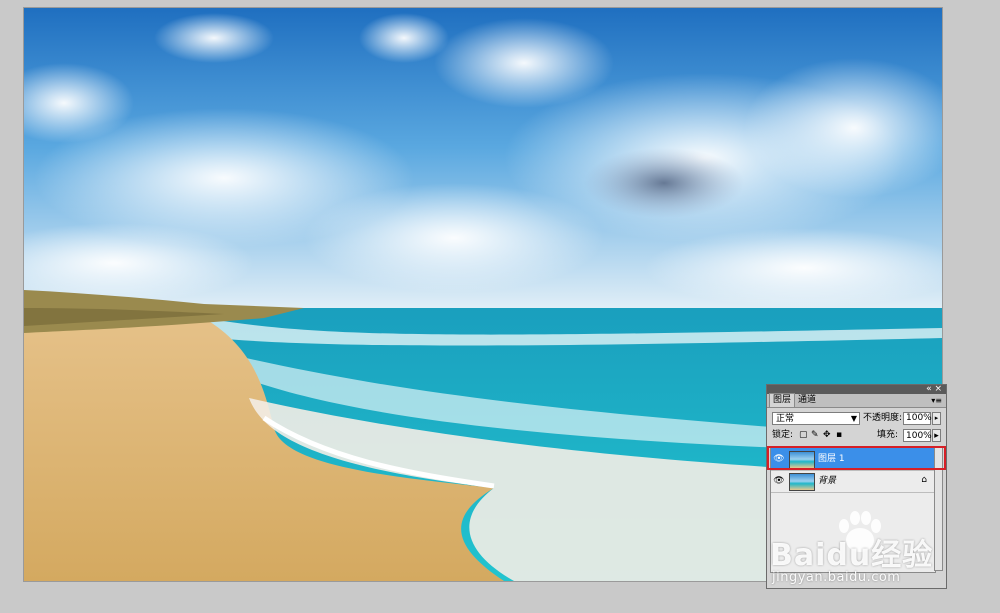 Image resolution: width=1000 pixels, height=613 pixels. Describe the element at coordinates (816, 418) in the screenshot. I see `blend-mode-select: 正常 ▼` at that location.